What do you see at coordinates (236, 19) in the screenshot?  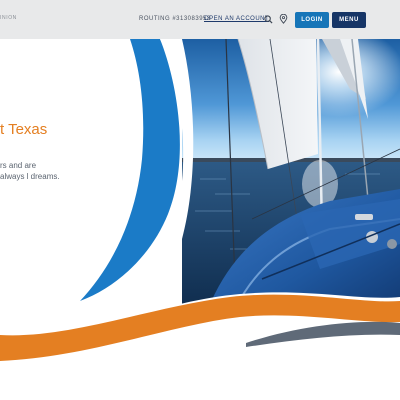 I see `open-account-link: OPEN AN ACCOUNT` at bounding box center [236, 19].